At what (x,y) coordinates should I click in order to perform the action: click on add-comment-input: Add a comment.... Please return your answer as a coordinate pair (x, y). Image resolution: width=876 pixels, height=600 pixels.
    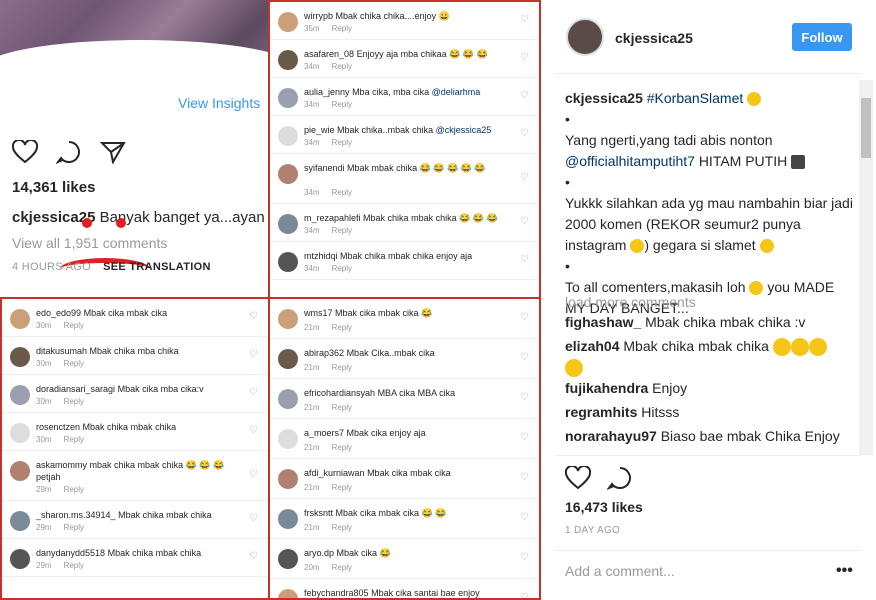
    Looking at the image, I should click on (620, 571).